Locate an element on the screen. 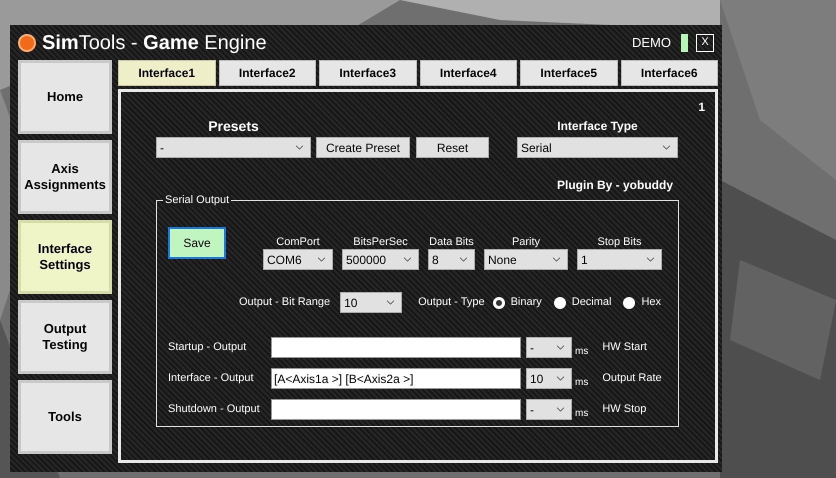 The image size is (836, 478). setting-dropdown: 500000 is located at coordinates (380, 259).